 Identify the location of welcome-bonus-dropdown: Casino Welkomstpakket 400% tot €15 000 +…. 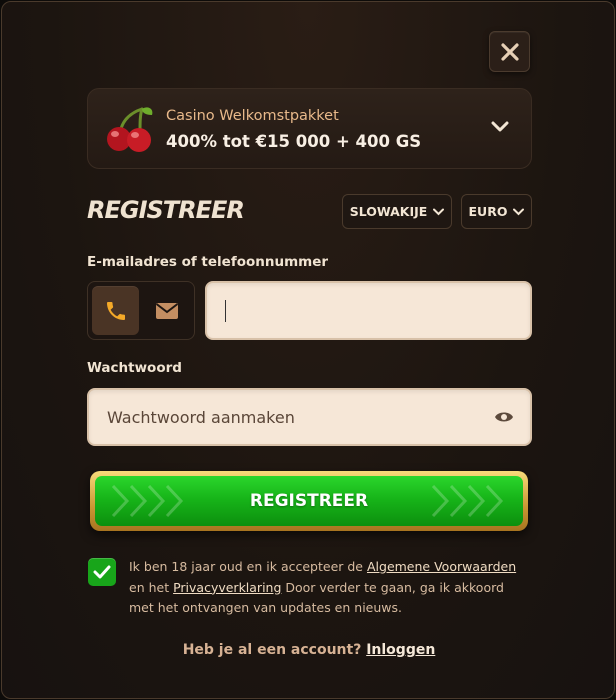
(309, 128).